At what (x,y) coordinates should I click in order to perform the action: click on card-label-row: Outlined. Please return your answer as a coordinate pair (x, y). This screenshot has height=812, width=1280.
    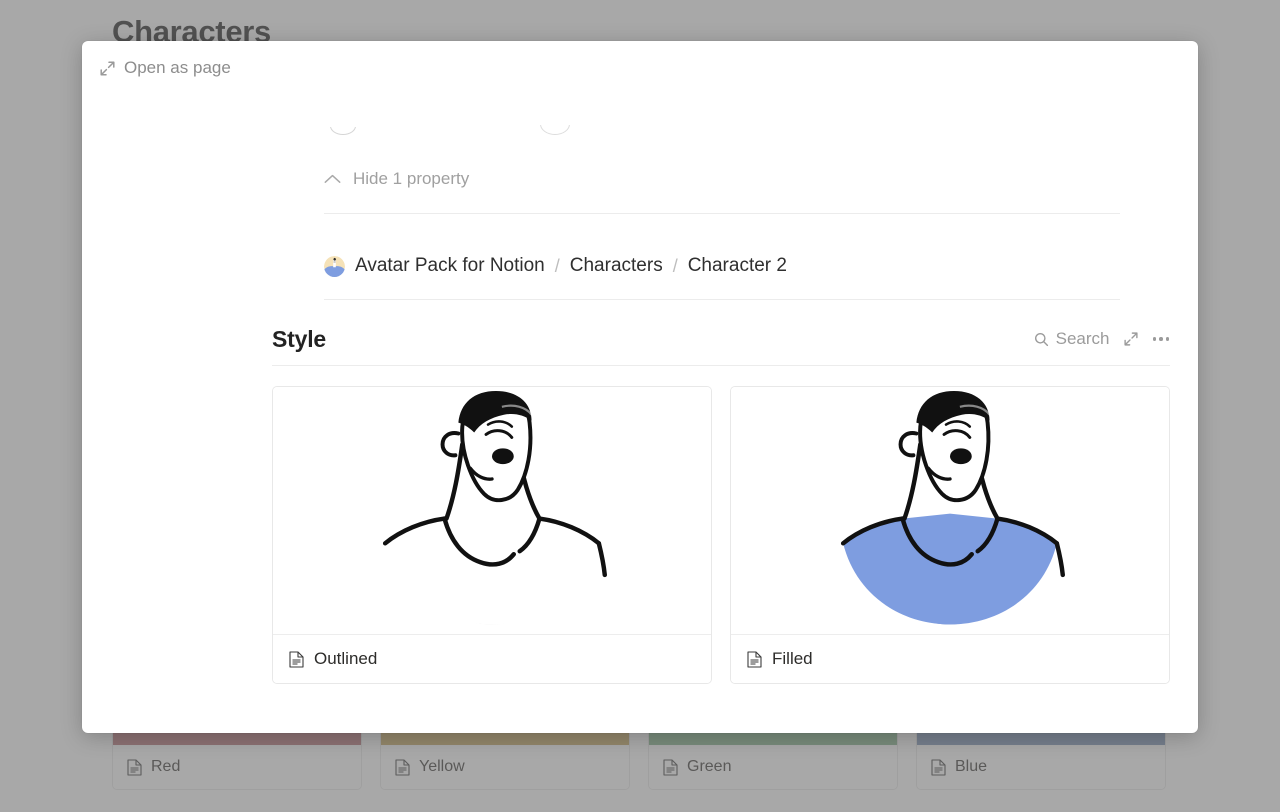
    Looking at the image, I should click on (492, 659).